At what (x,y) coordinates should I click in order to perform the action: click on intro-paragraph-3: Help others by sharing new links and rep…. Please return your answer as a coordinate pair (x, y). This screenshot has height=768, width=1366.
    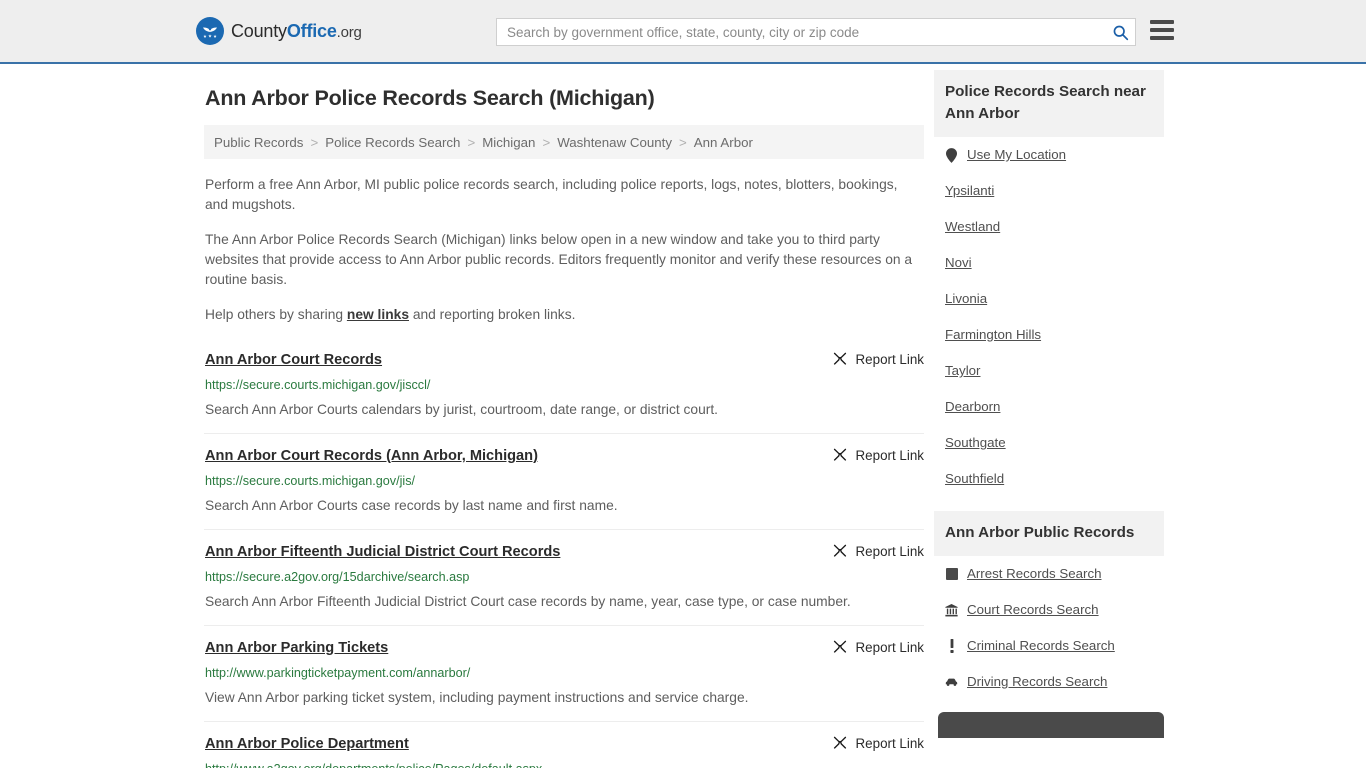
    Looking at the image, I should click on (562, 315).